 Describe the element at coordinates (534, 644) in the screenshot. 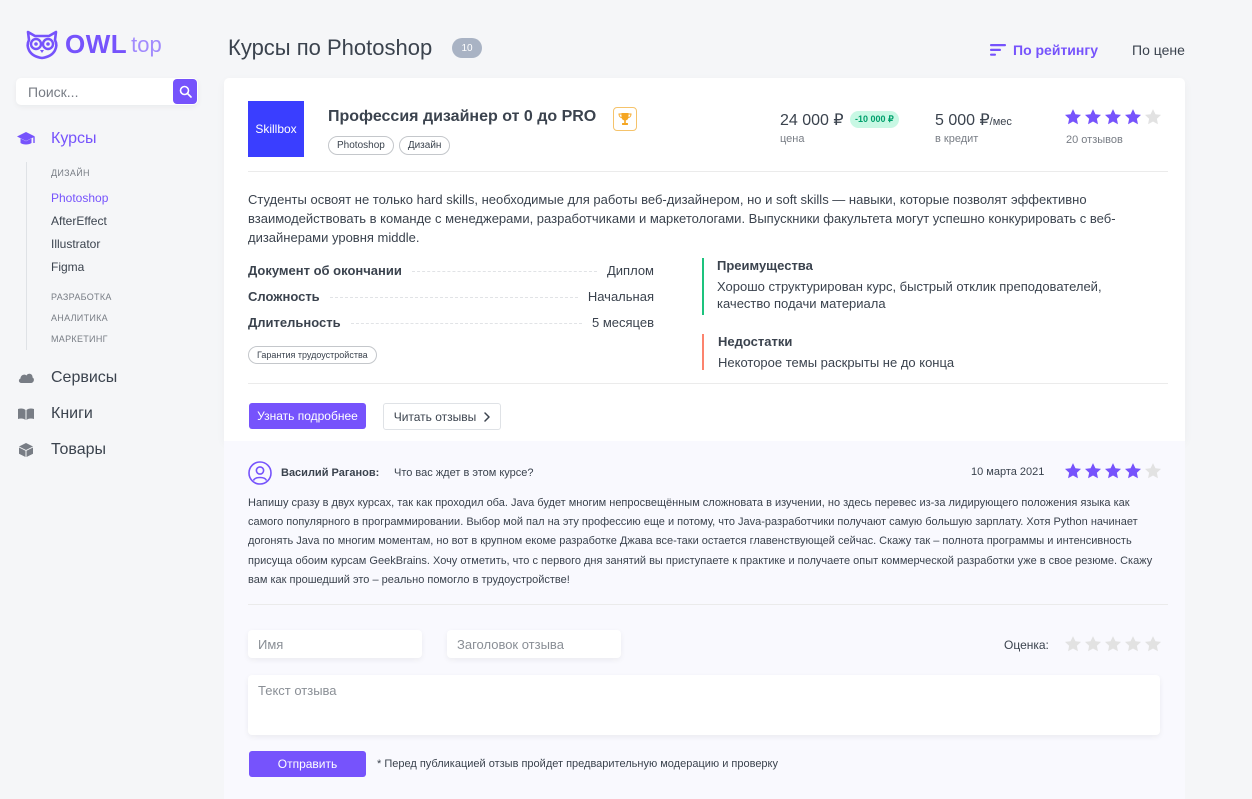

I see `review-title-input` at that location.